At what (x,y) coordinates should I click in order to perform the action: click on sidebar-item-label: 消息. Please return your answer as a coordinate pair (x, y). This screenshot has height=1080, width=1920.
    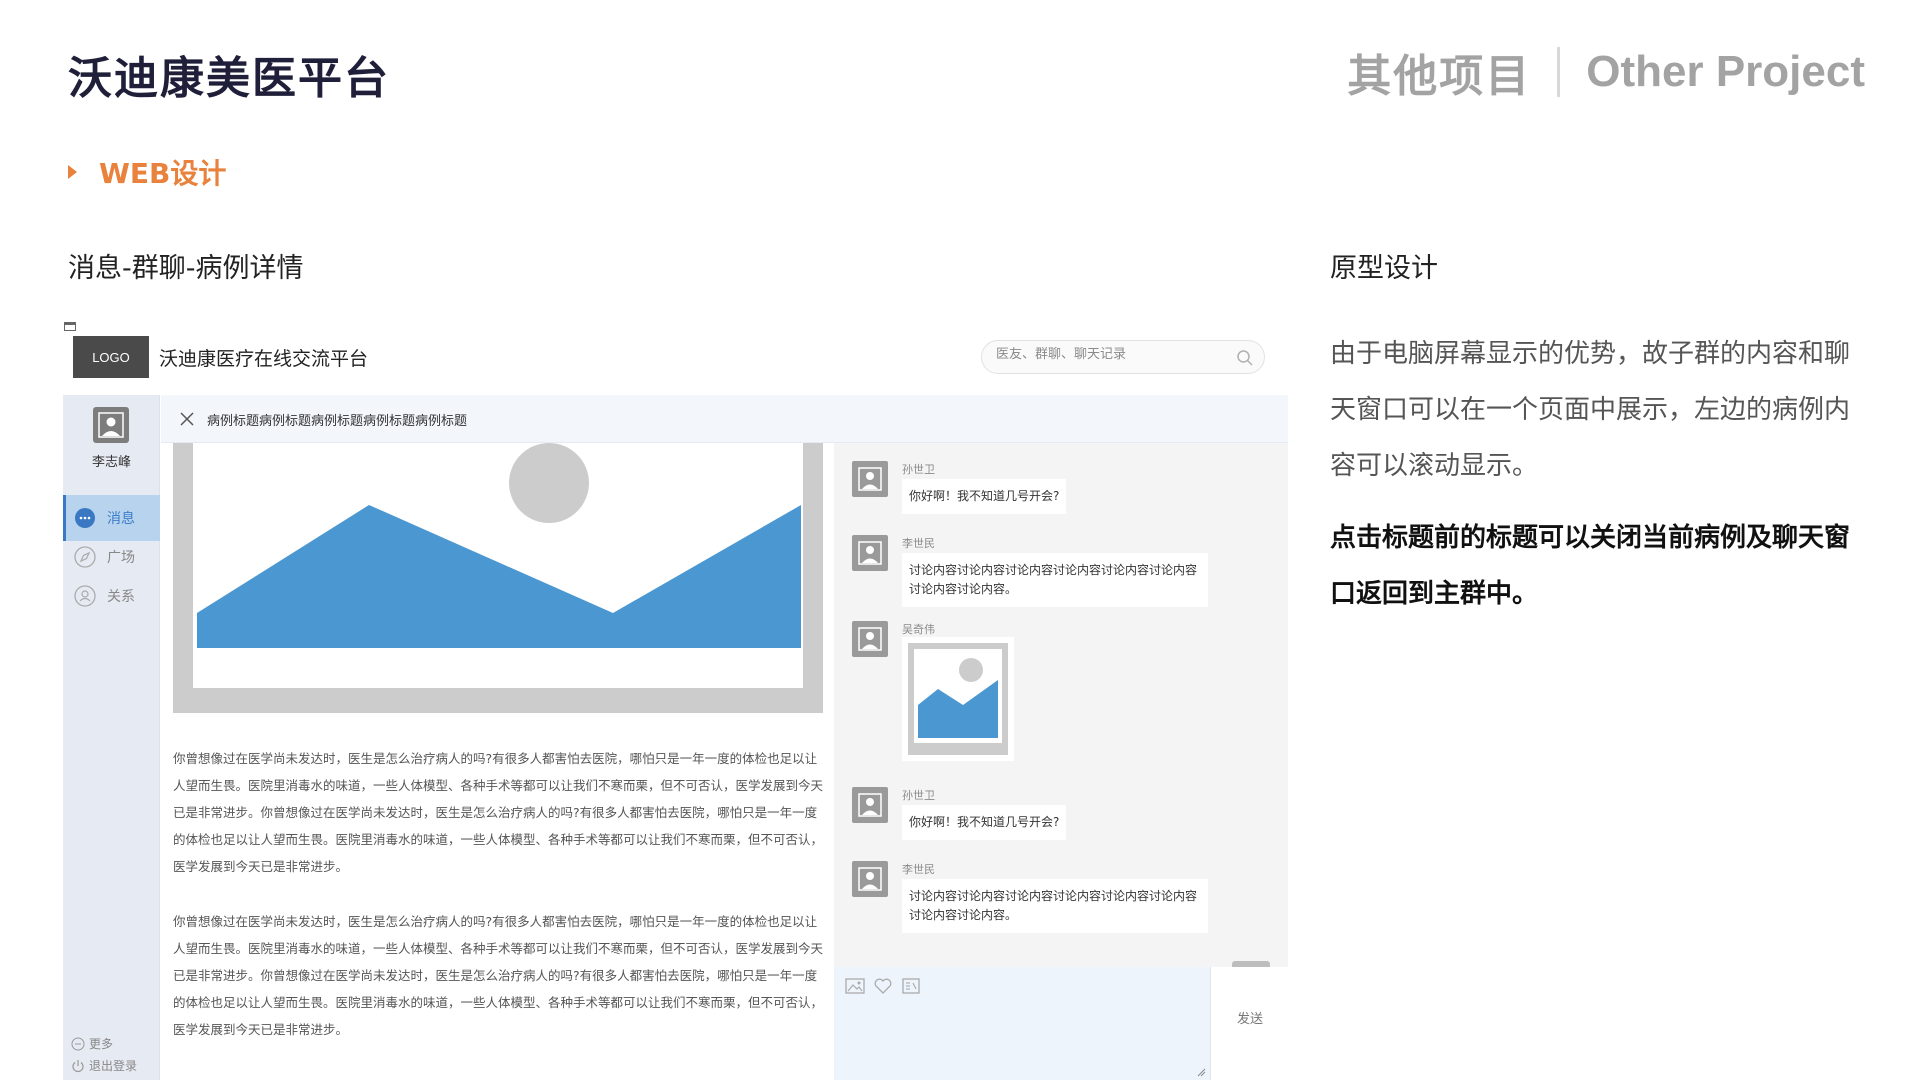
    Looking at the image, I should click on (121, 519).